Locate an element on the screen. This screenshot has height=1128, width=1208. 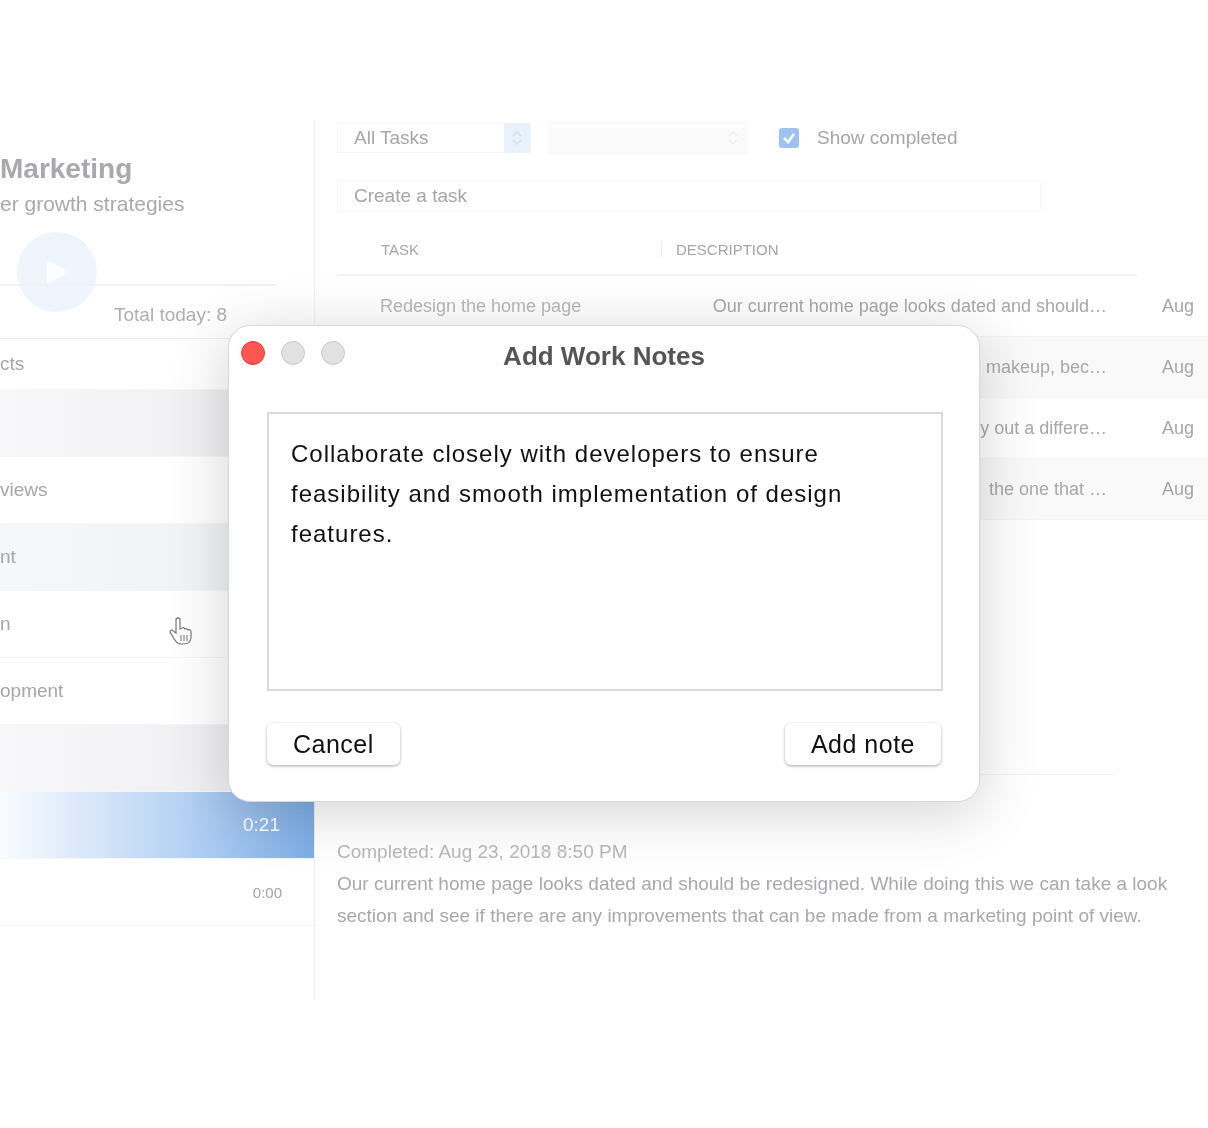
minimize-button is located at coordinates (293, 353).